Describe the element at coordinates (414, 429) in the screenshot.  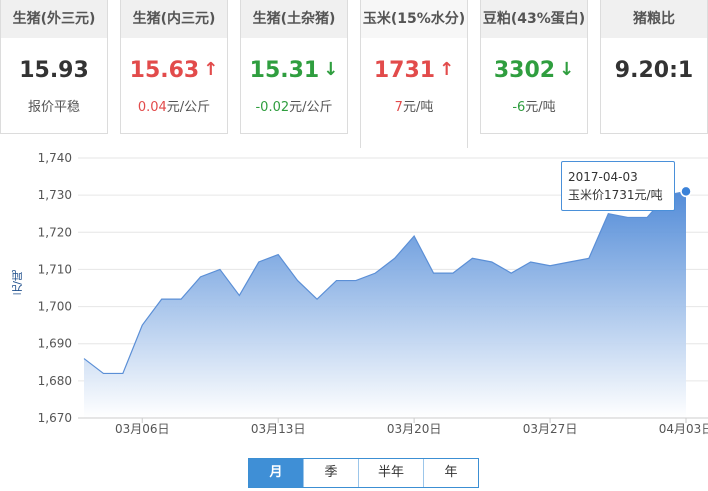
I see `x-tick-label: 03月20日` at that location.